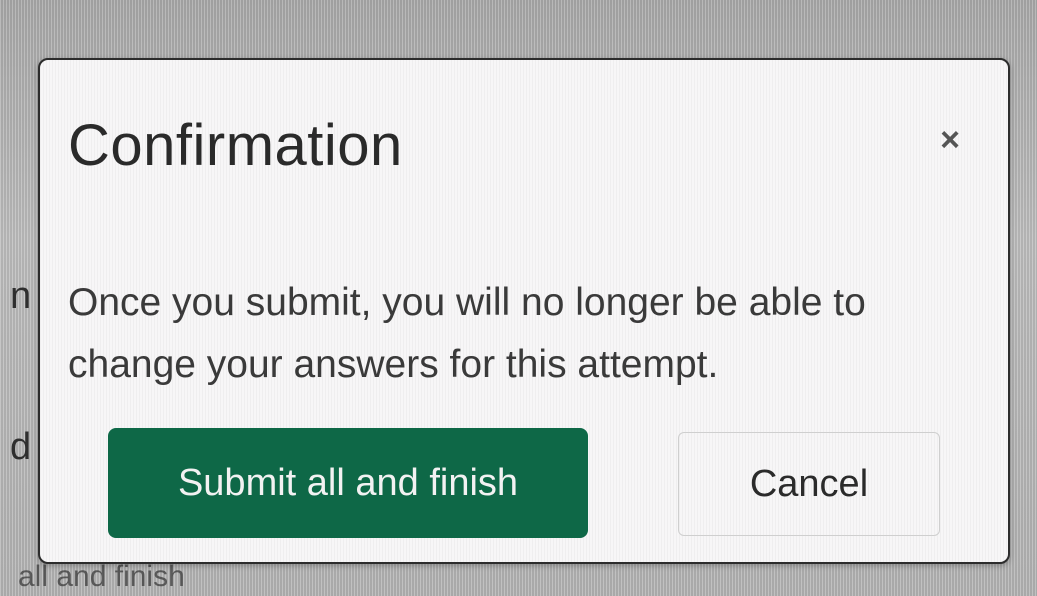 The image size is (1037, 596). What do you see at coordinates (809, 484) in the screenshot?
I see `cancel-button: Cancel` at bounding box center [809, 484].